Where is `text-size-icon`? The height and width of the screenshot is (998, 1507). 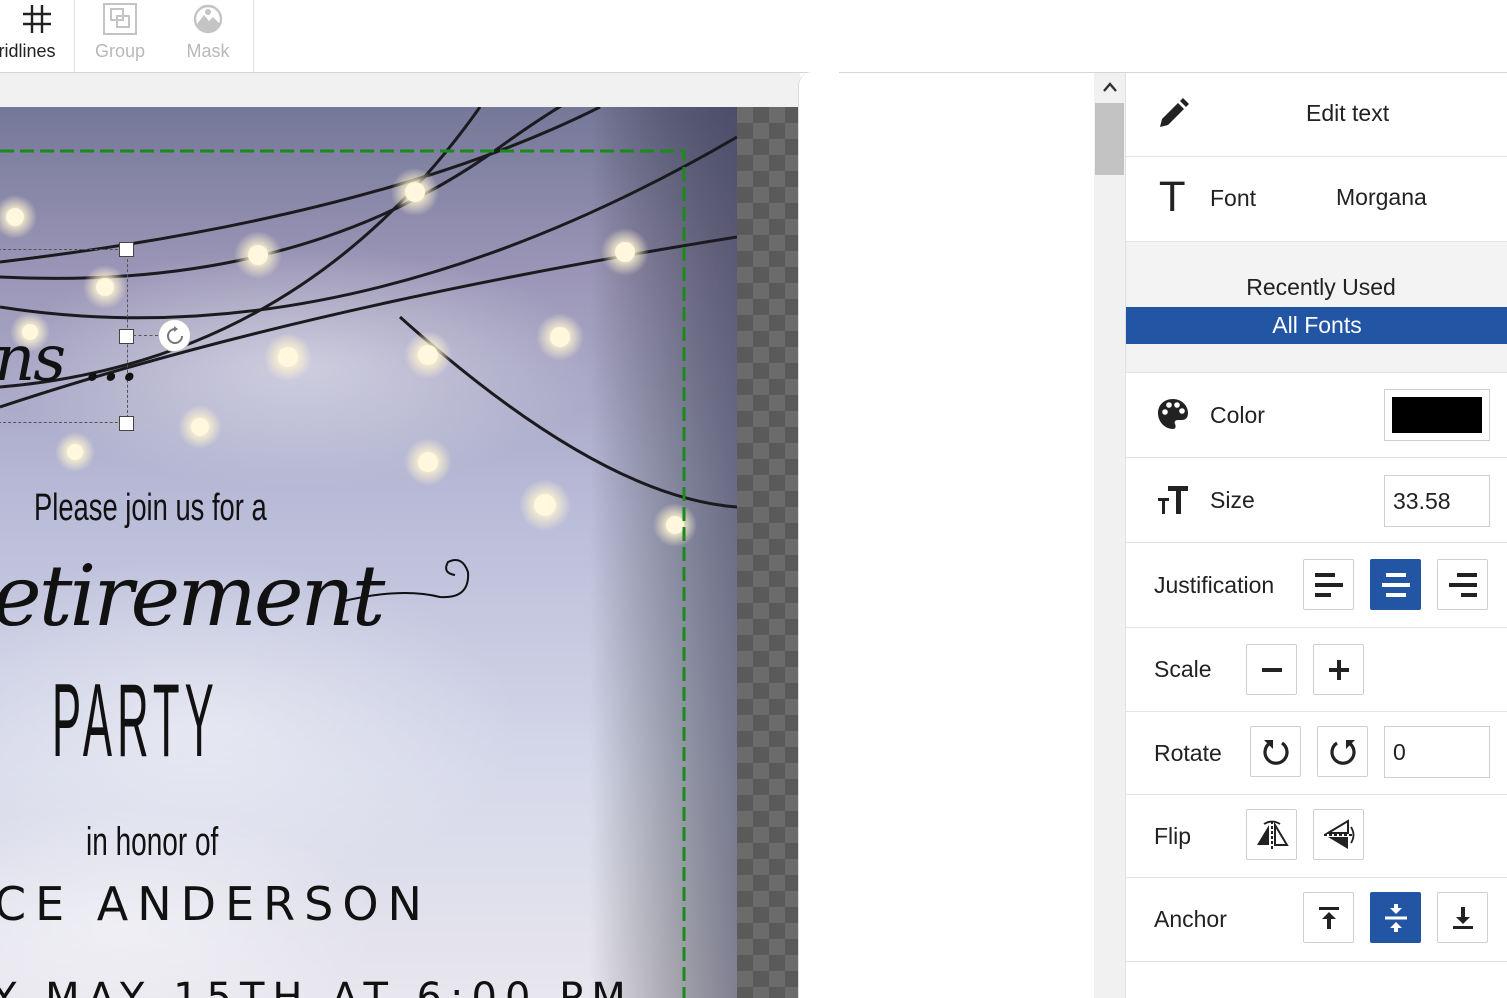 text-size-icon is located at coordinates (1173, 501).